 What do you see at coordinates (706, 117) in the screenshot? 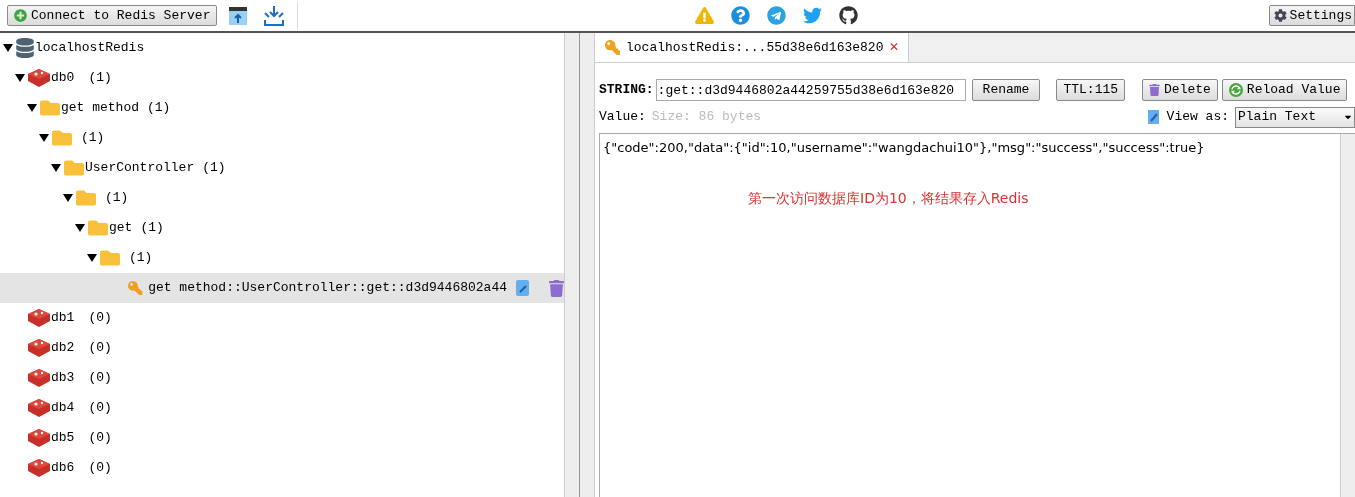
I see `size-label: Size: 86 bytes` at bounding box center [706, 117].